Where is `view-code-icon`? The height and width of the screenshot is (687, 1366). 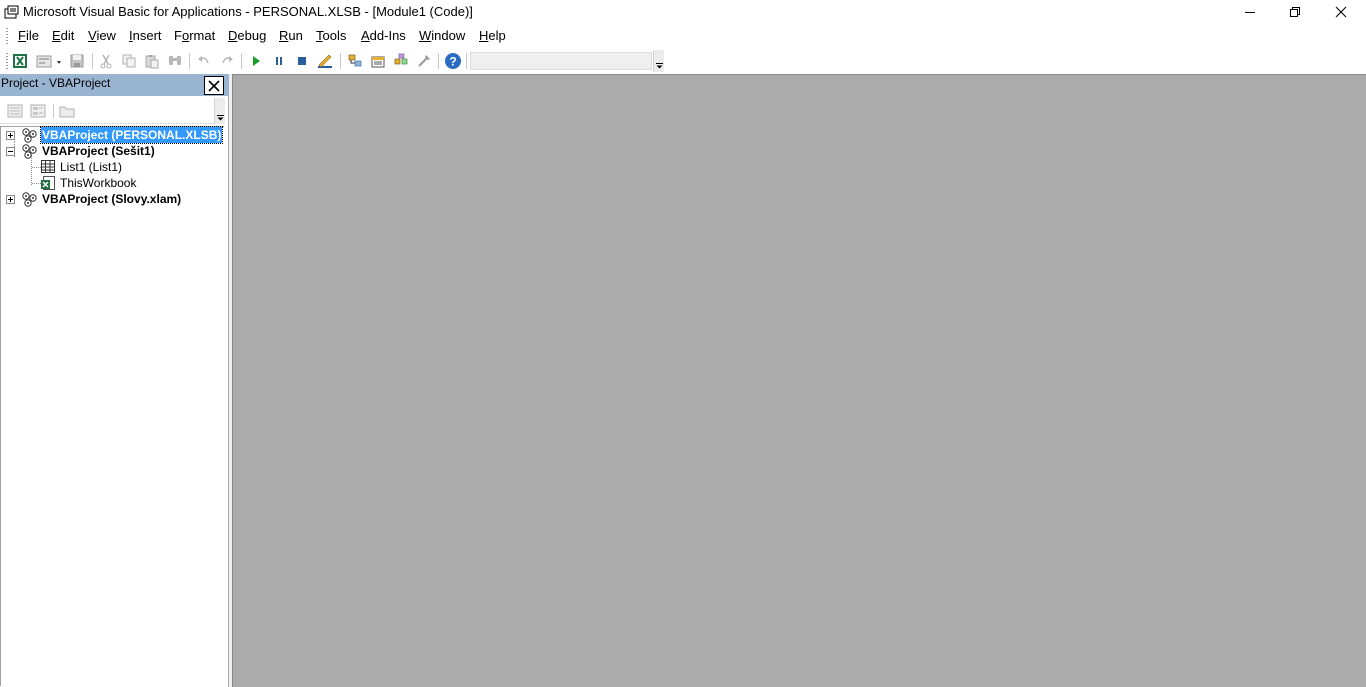 view-code-icon is located at coordinates (15, 111).